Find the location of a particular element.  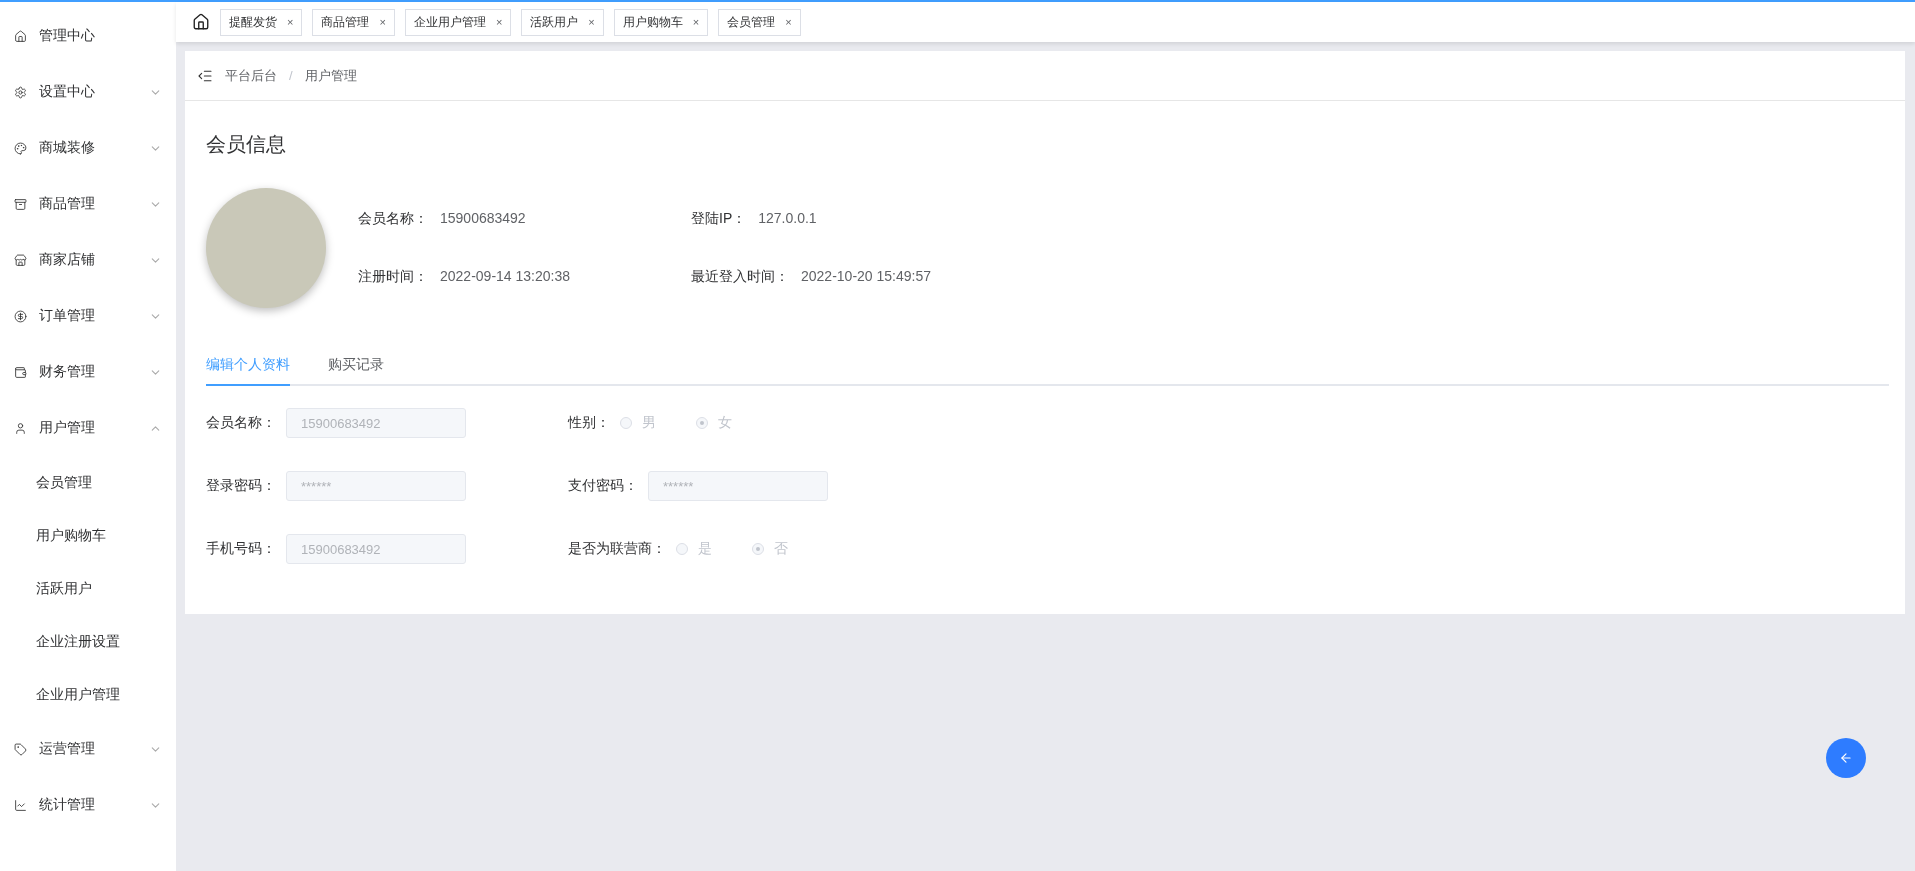

sidebar-item: 商城装修 is located at coordinates (88, 148).